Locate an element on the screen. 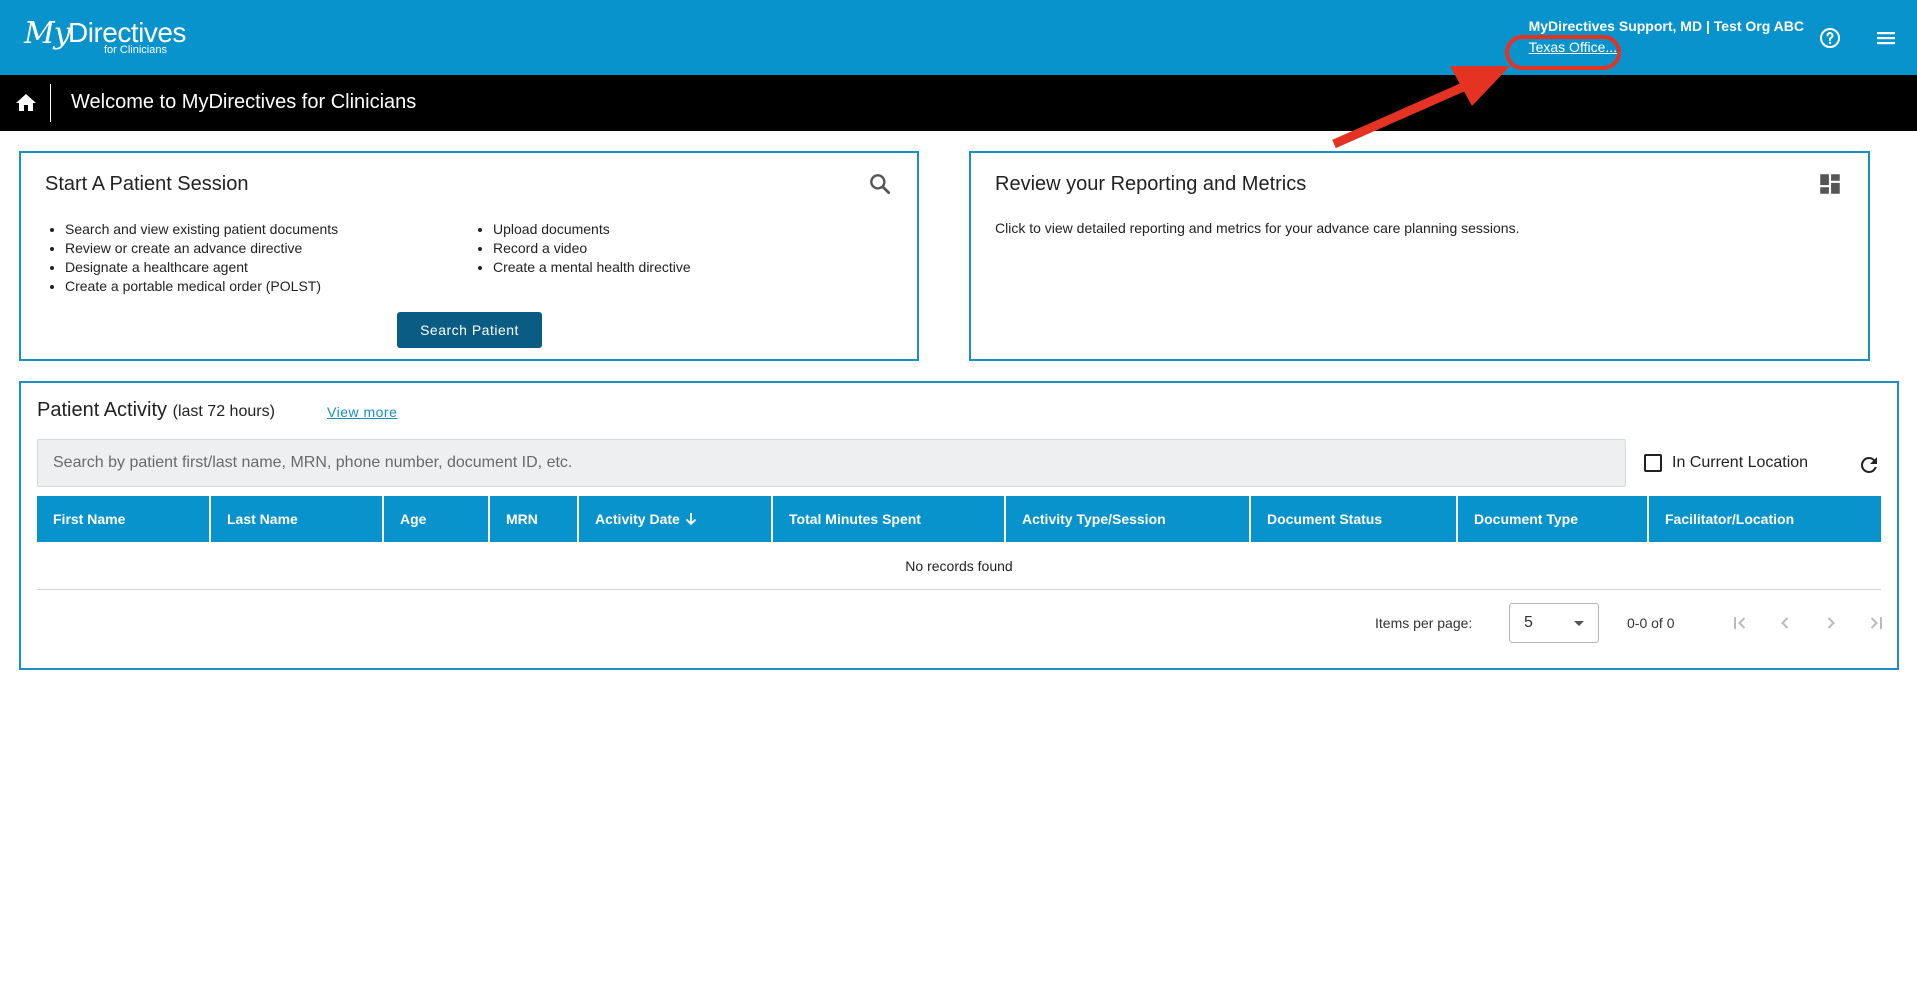  column-header: Document Status is located at coordinates (1354, 519).